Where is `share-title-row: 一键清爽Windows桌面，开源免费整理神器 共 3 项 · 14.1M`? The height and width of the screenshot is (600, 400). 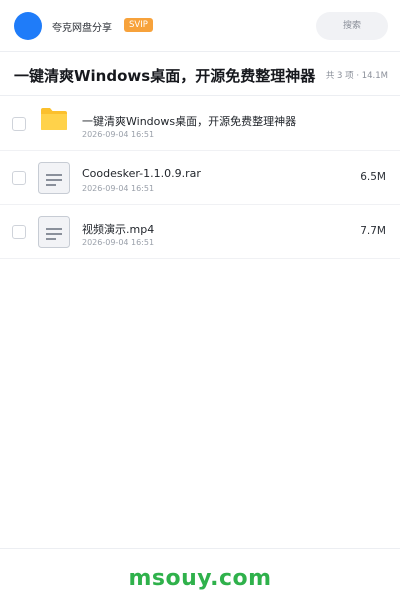 share-title-row: 一键清爽Windows桌面，开源免费整理神器 共 3 项 · 14.1M is located at coordinates (200, 74).